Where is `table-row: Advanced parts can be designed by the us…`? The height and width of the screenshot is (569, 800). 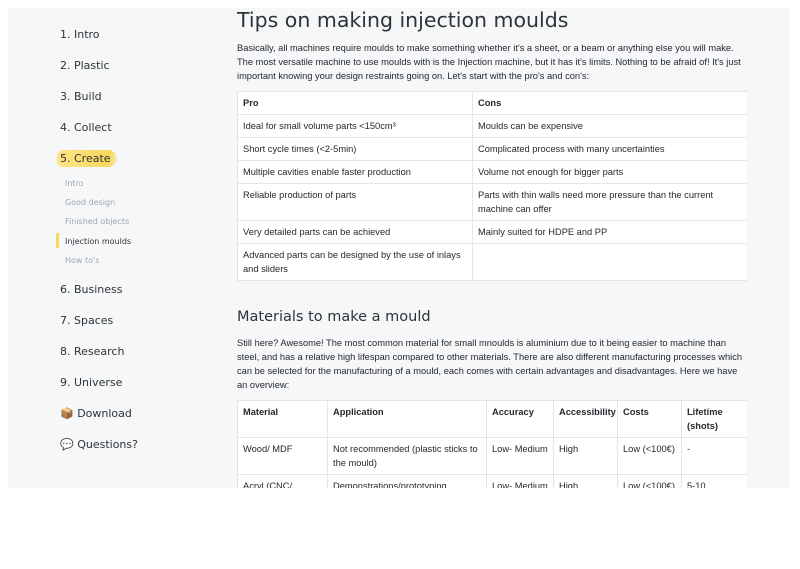 table-row: Advanced parts can be designed by the us… is located at coordinates (492, 262).